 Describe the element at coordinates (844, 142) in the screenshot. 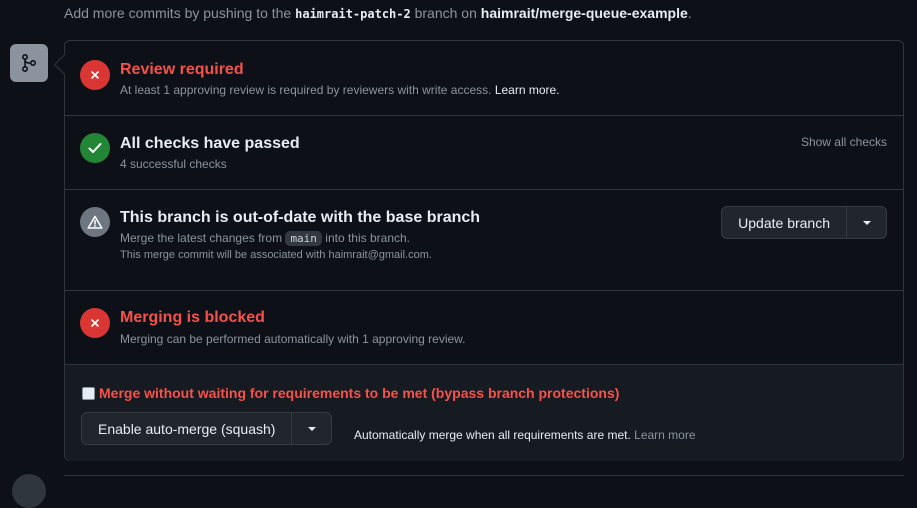

I see `show-all-checks-link: Show all checks` at that location.